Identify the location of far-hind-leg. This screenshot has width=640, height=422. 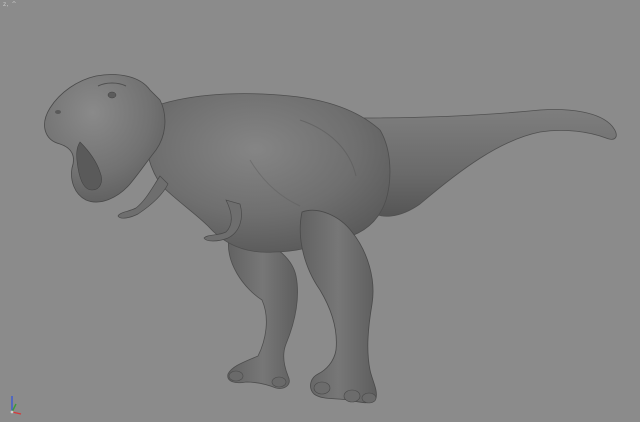
(262, 310).